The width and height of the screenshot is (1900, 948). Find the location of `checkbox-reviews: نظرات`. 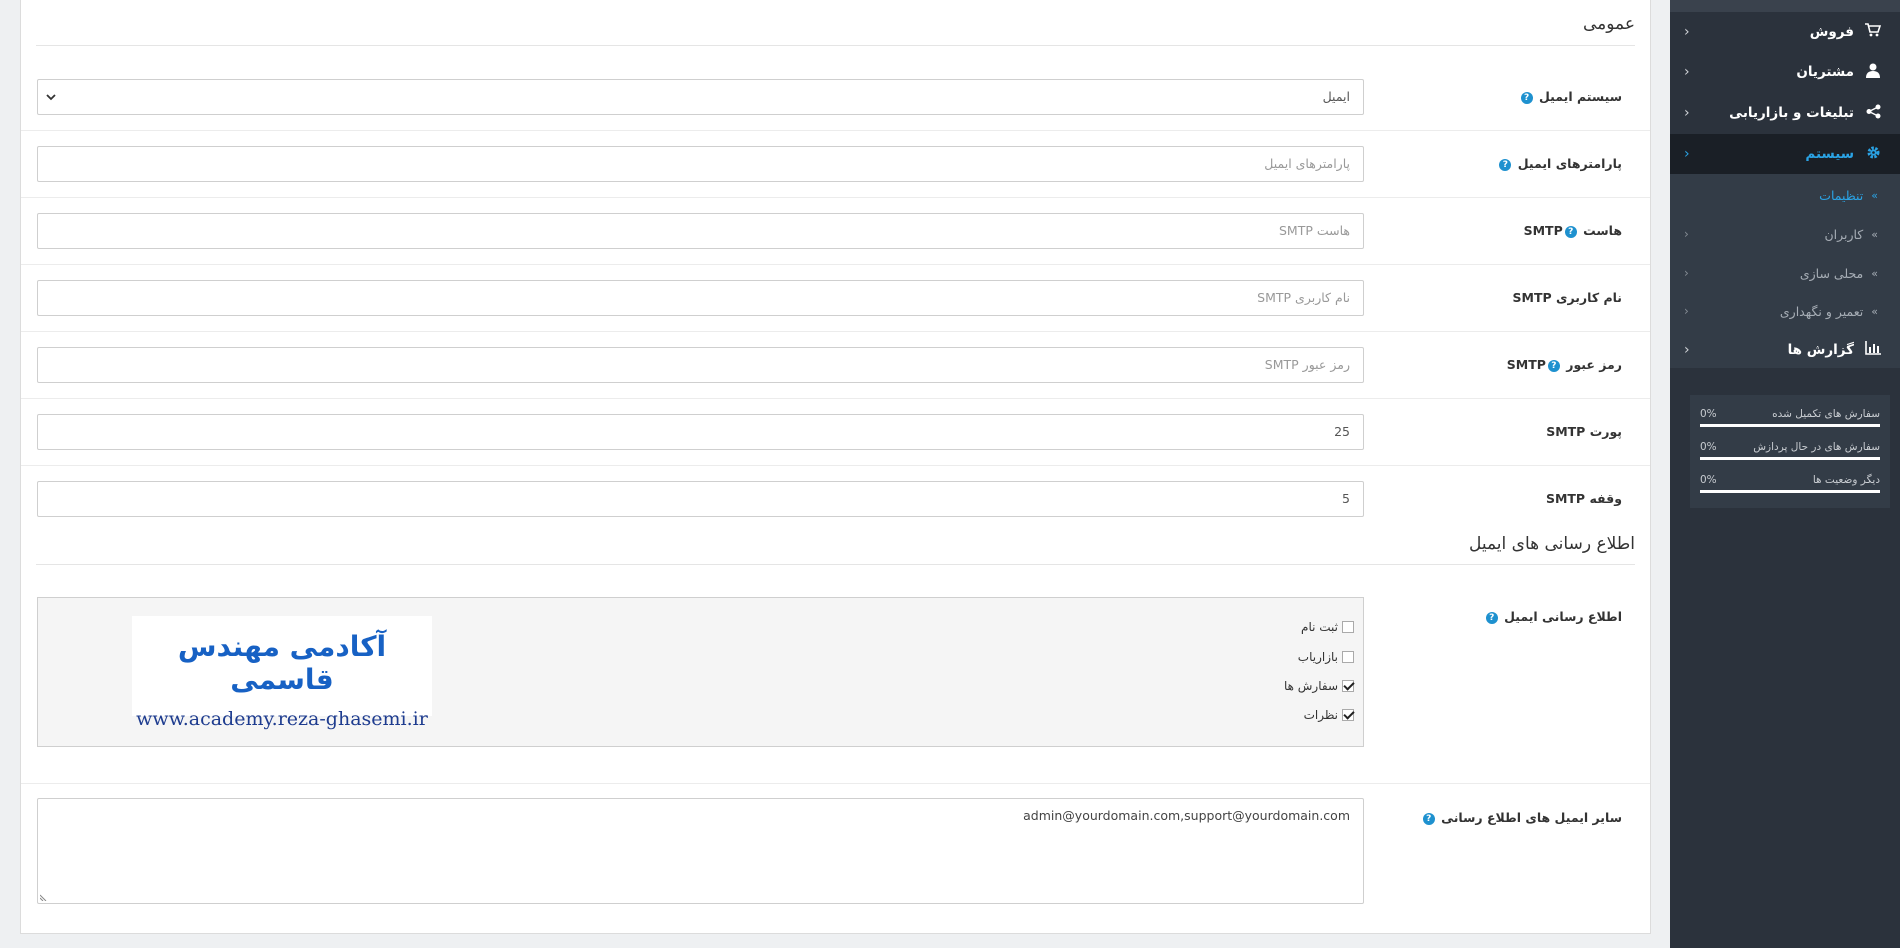

checkbox-reviews: نظرات is located at coordinates (1329, 715).